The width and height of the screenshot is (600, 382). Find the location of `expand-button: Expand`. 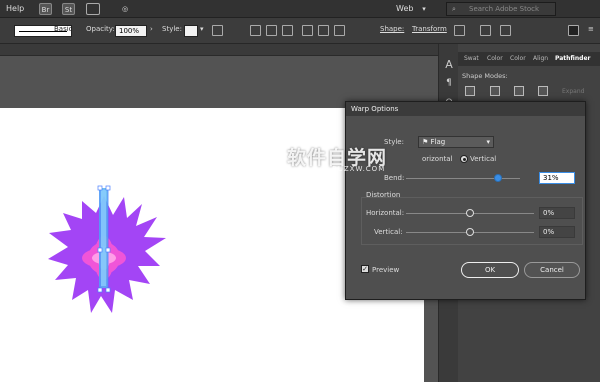

expand-button: Expand is located at coordinates (573, 91).